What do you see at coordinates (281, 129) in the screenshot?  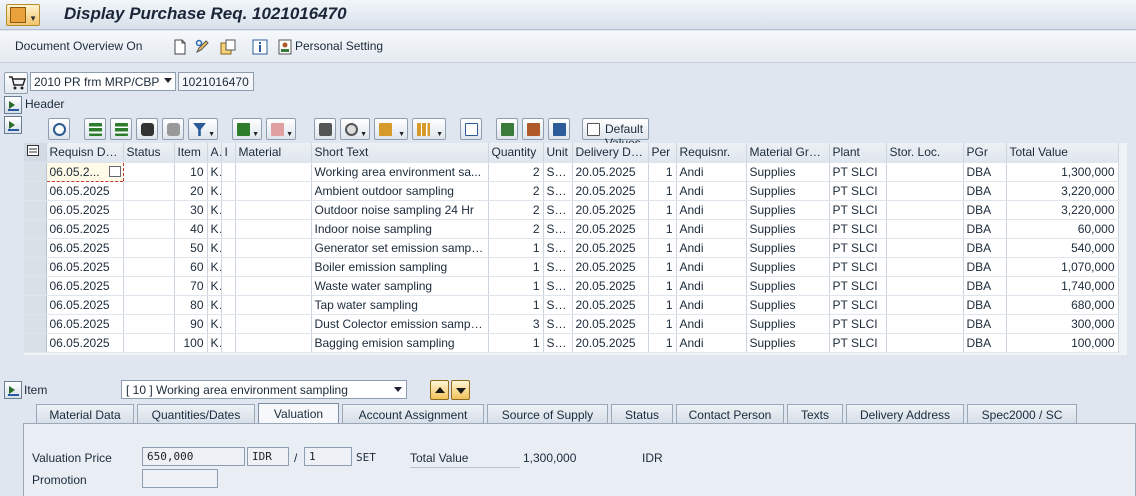 I see `subtotal-button: ▼` at bounding box center [281, 129].